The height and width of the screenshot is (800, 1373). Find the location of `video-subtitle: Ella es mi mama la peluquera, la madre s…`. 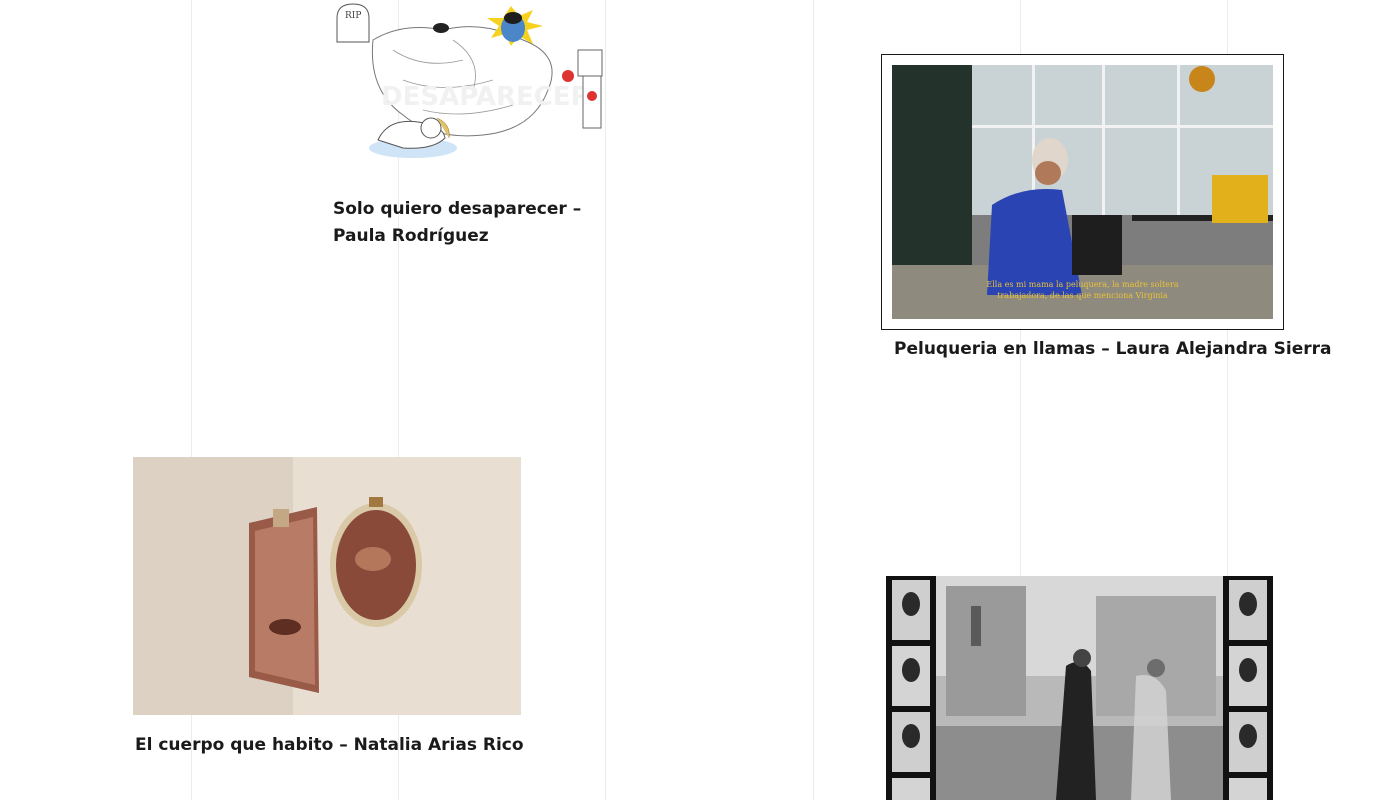

video-subtitle: Ella es mi mama la peluquera, la madre s… is located at coordinates (1082, 290).